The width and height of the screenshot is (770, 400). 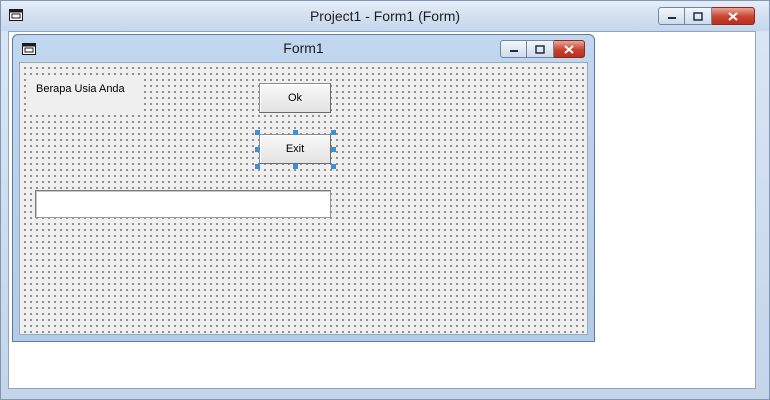 I want to click on selection-handle-bottom-right, so click(x=333, y=166).